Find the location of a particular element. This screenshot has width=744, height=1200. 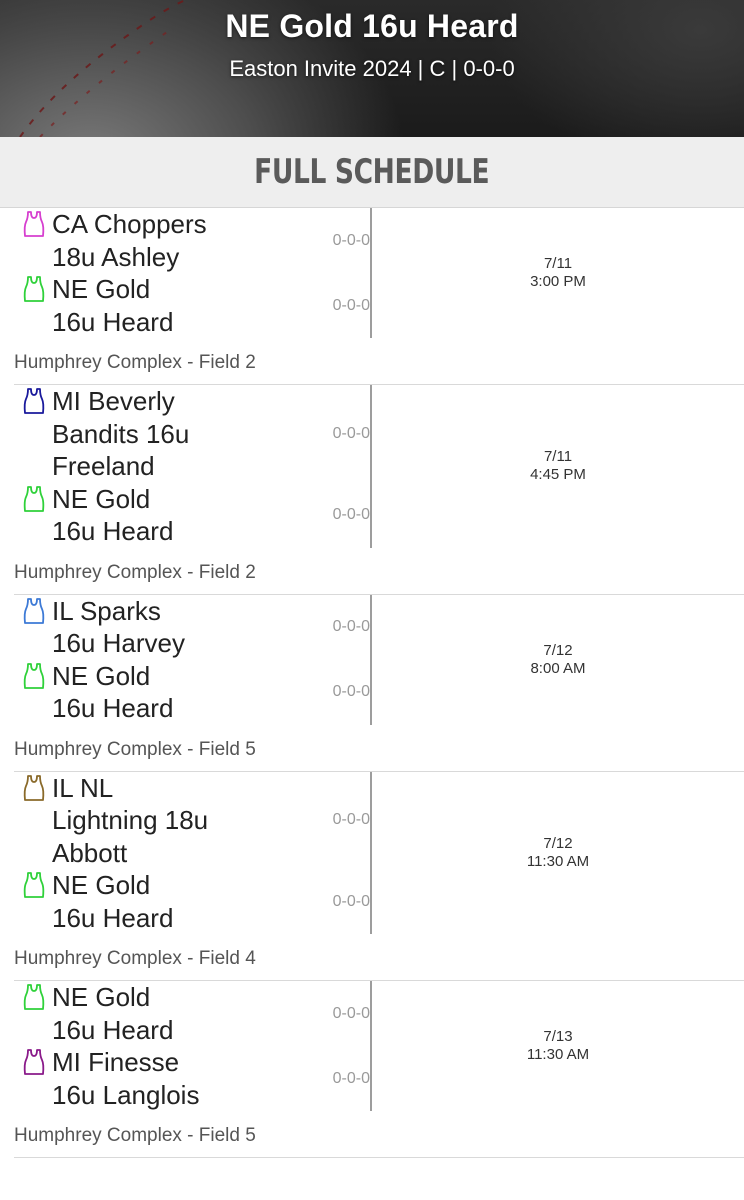

team-row: CA Choppers 18u Ashley 0-0-0 is located at coordinates (196, 240).